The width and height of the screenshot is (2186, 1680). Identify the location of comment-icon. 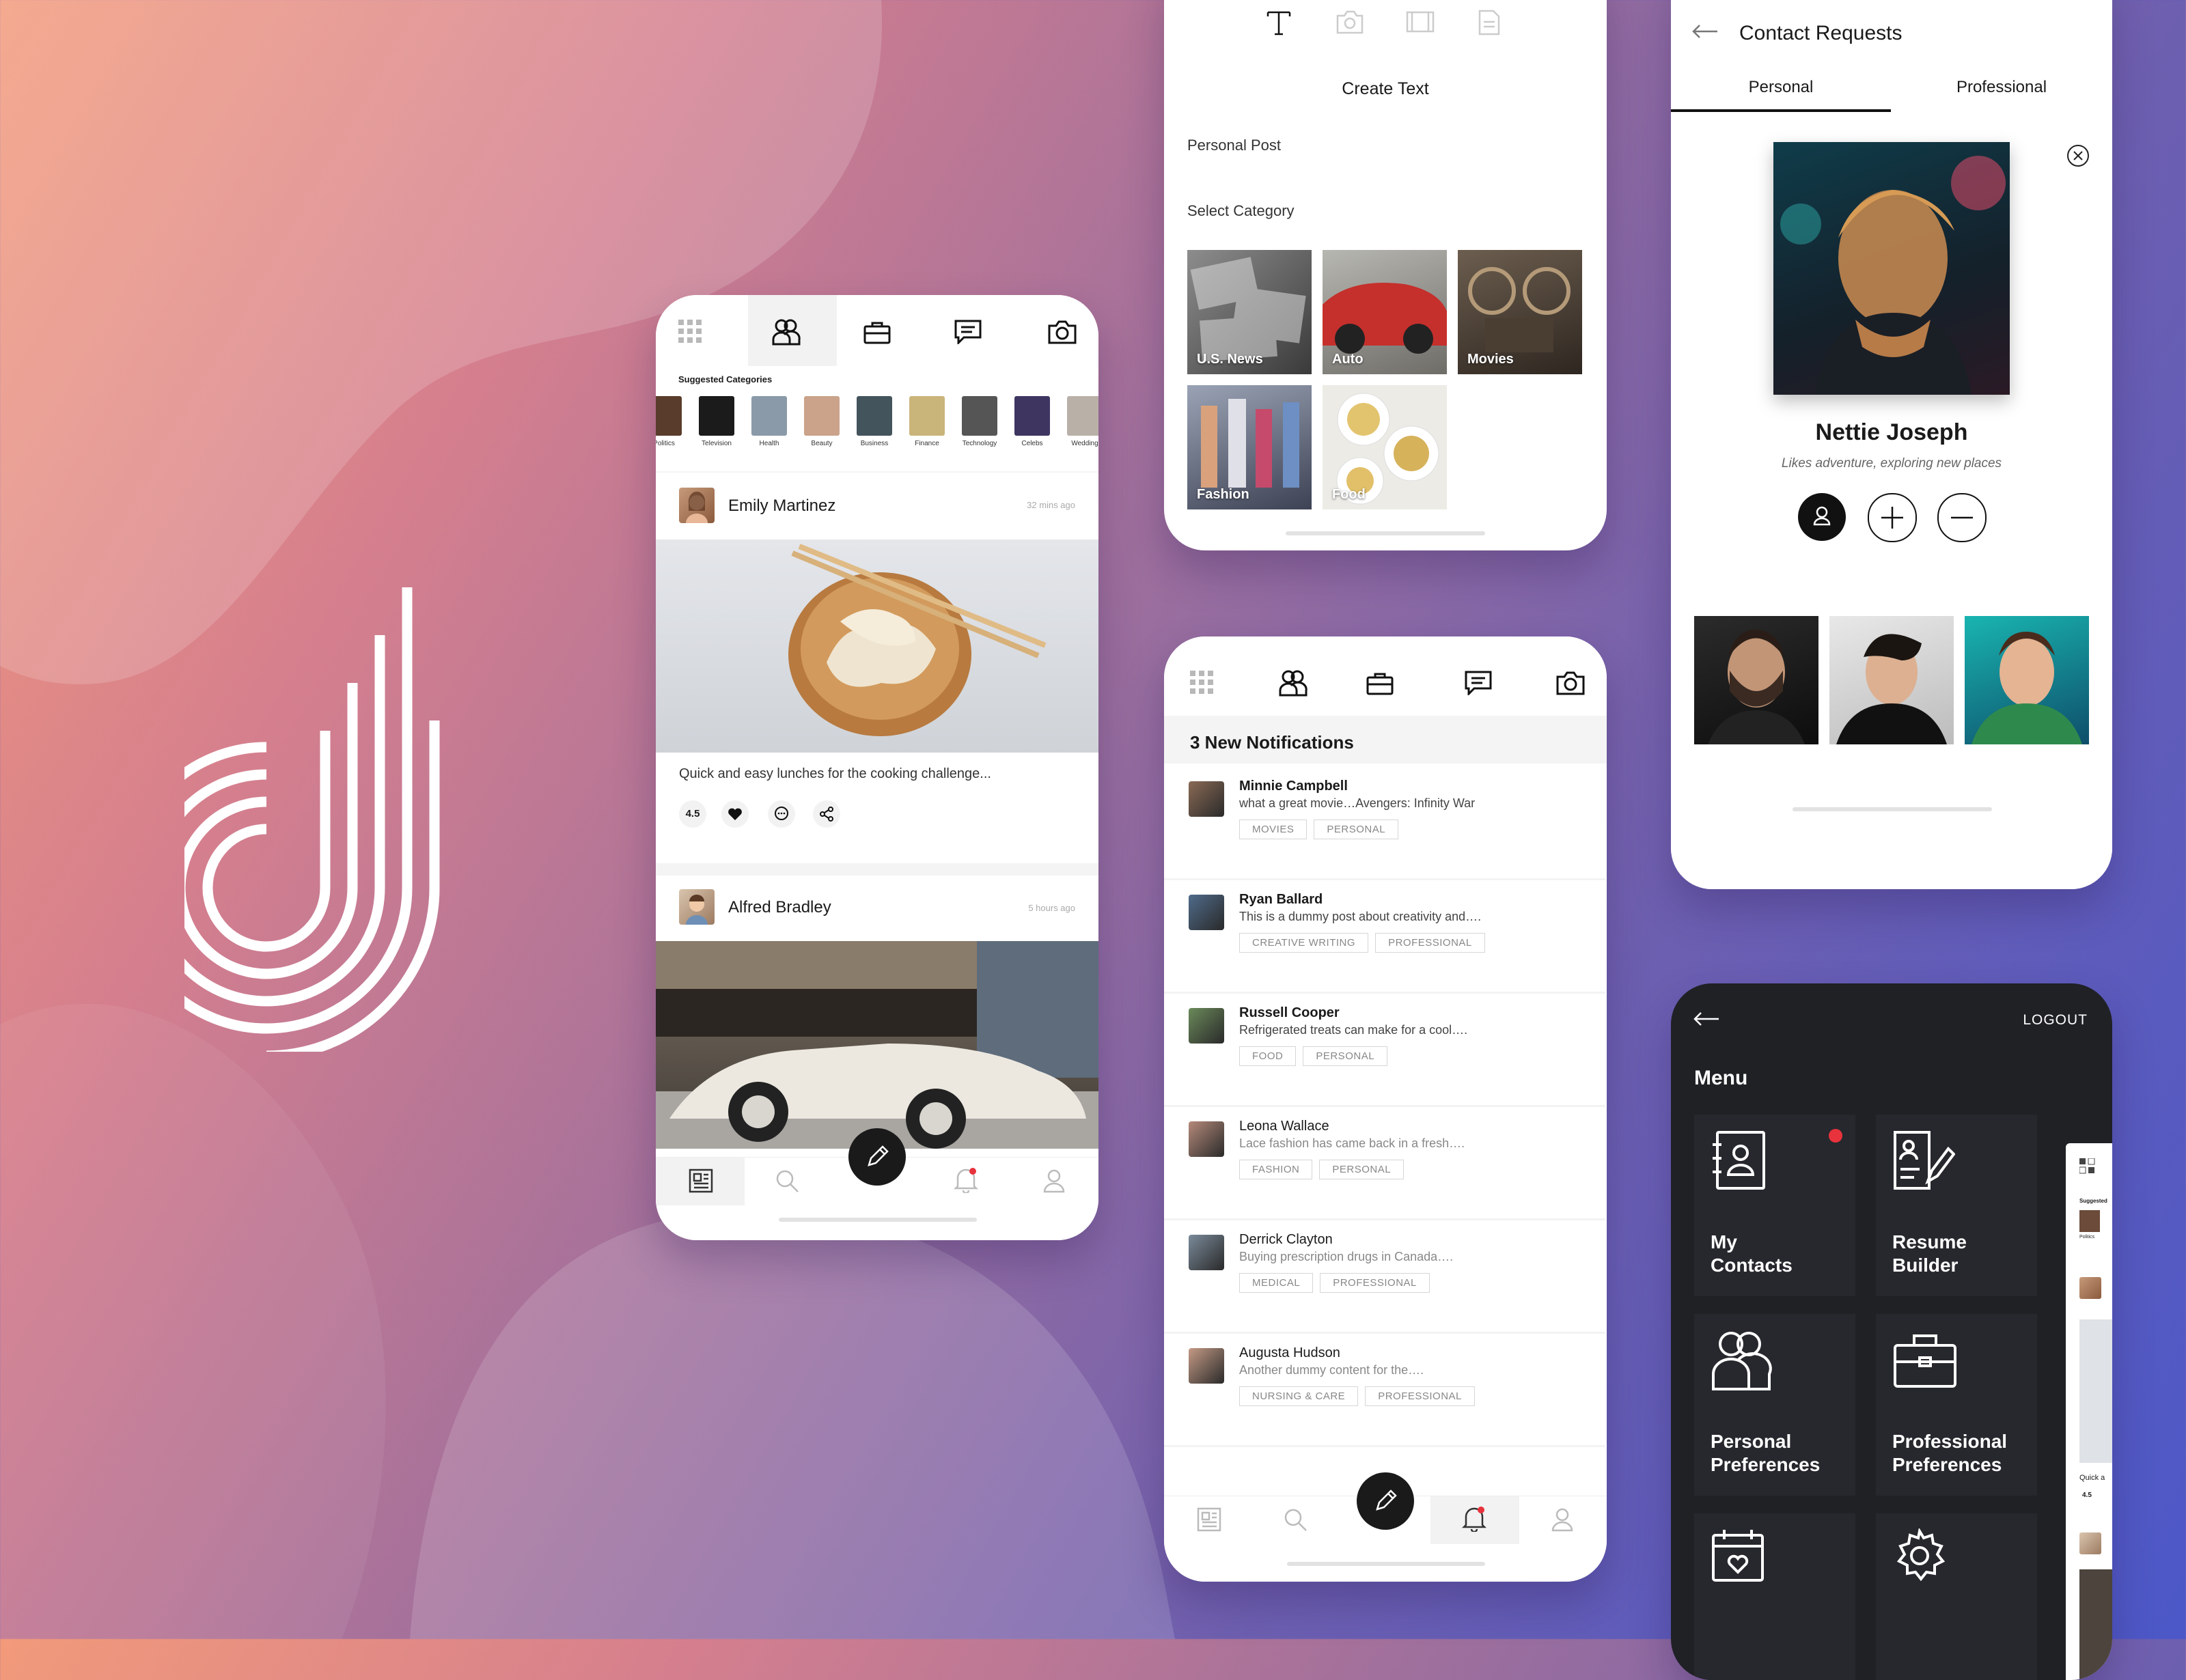
(782, 813).